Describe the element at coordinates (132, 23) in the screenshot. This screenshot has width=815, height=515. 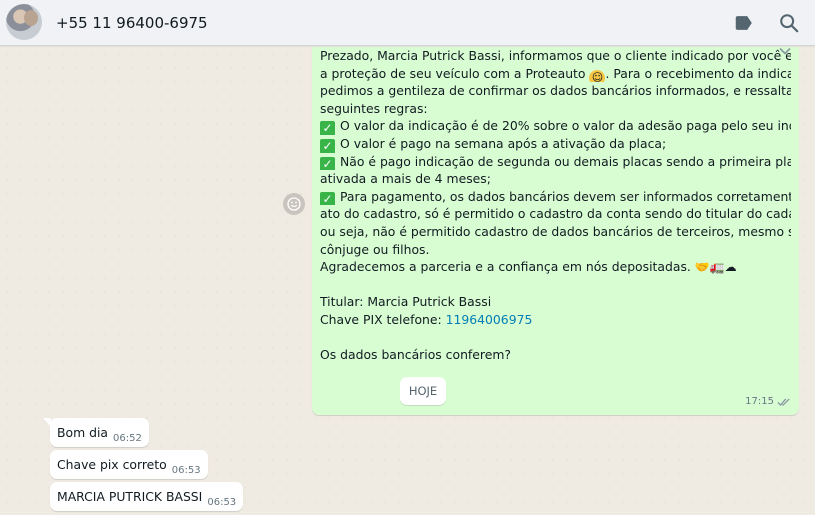
I see `contact-name: +55 11 96400-6975` at that location.